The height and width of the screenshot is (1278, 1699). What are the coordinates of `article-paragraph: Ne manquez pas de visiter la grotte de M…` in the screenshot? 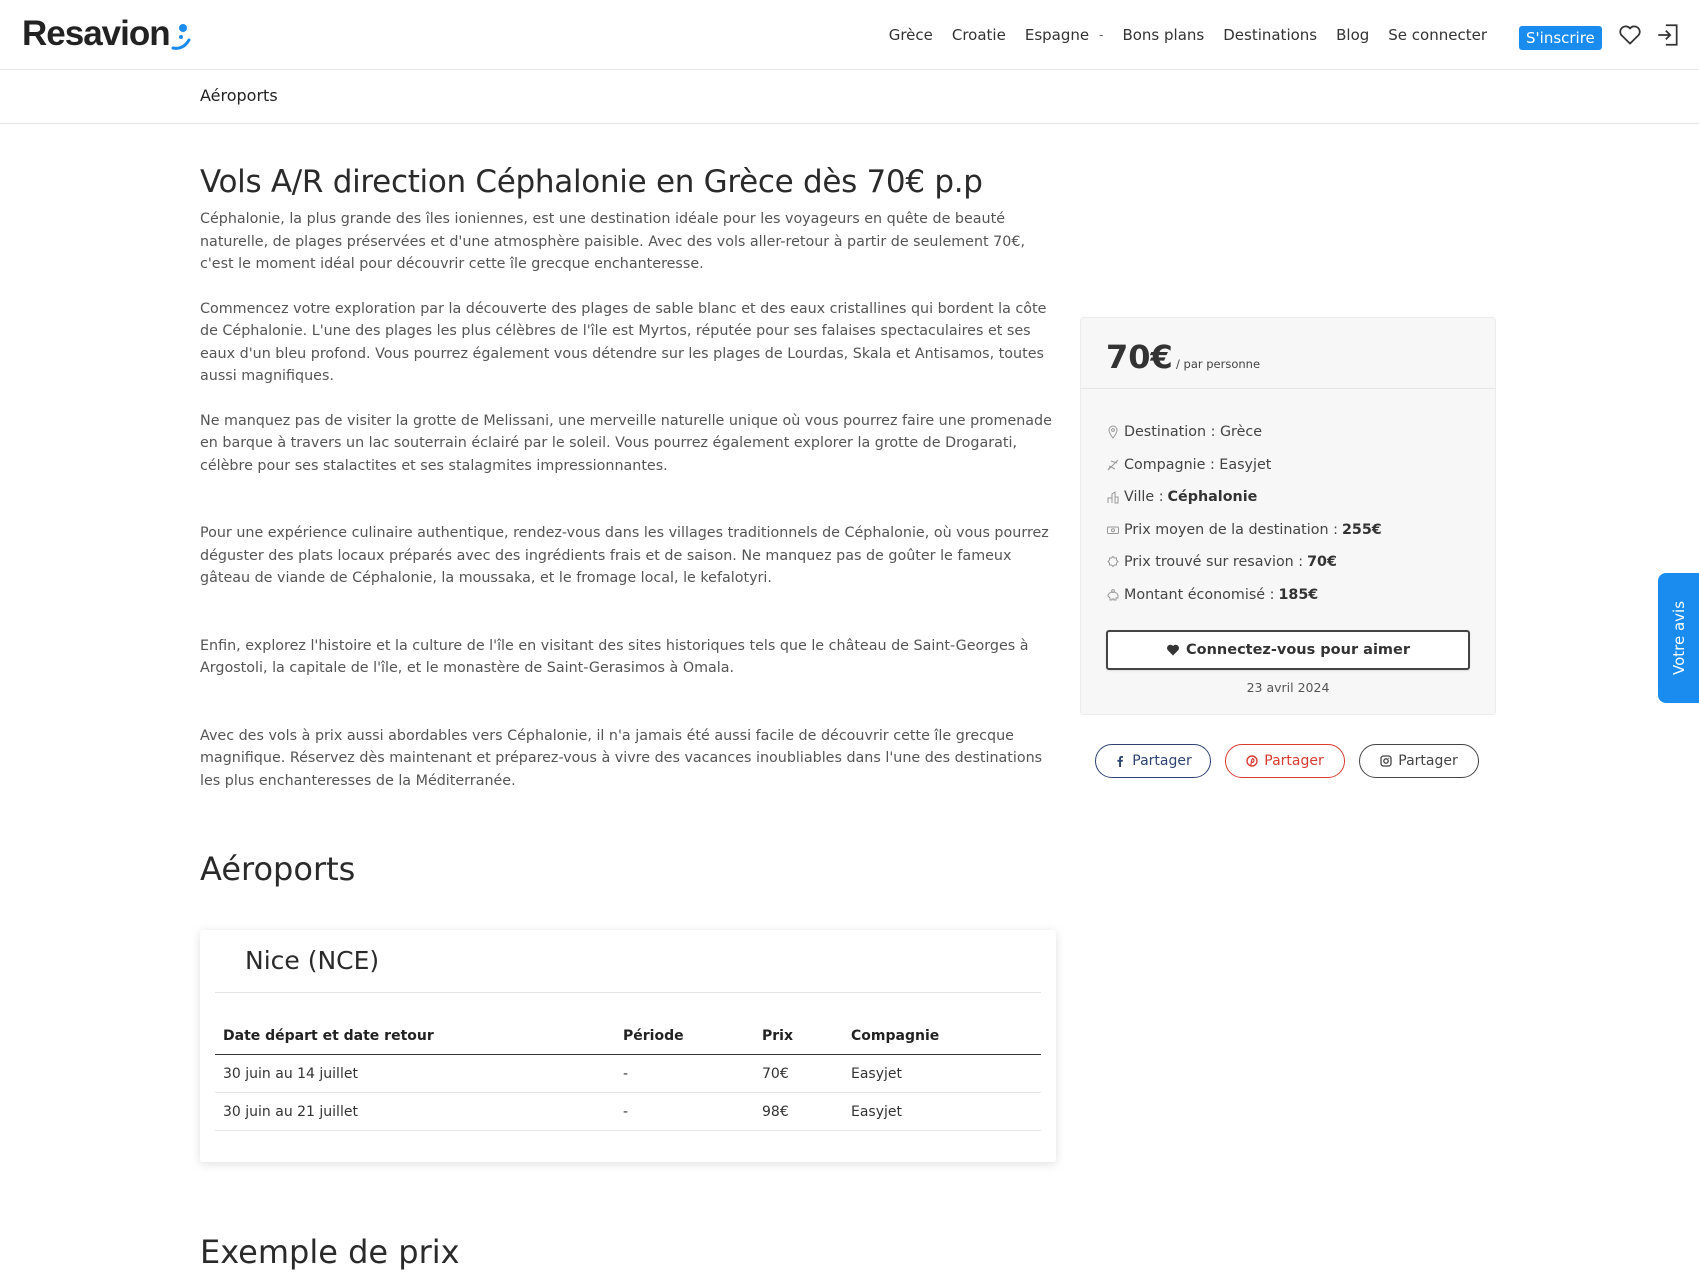 It's located at (626, 443).